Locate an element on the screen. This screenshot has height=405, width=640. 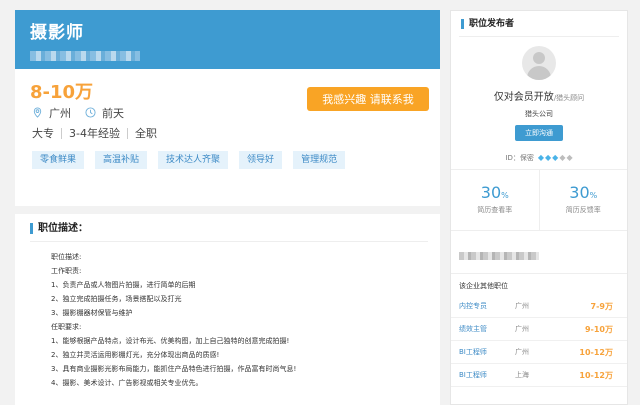
welfare-tag: 高温补贴 is located at coordinates (121, 160).